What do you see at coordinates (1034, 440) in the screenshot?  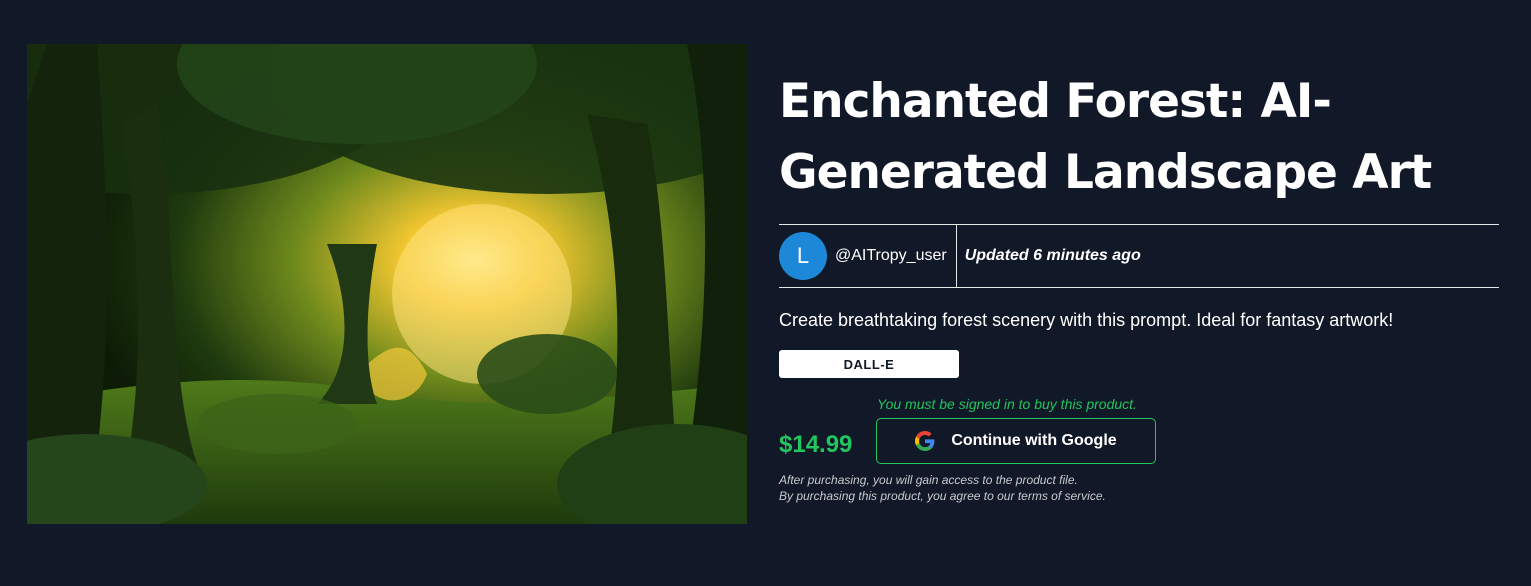 I see `google-button-label: Continue with Google` at bounding box center [1034, 440].